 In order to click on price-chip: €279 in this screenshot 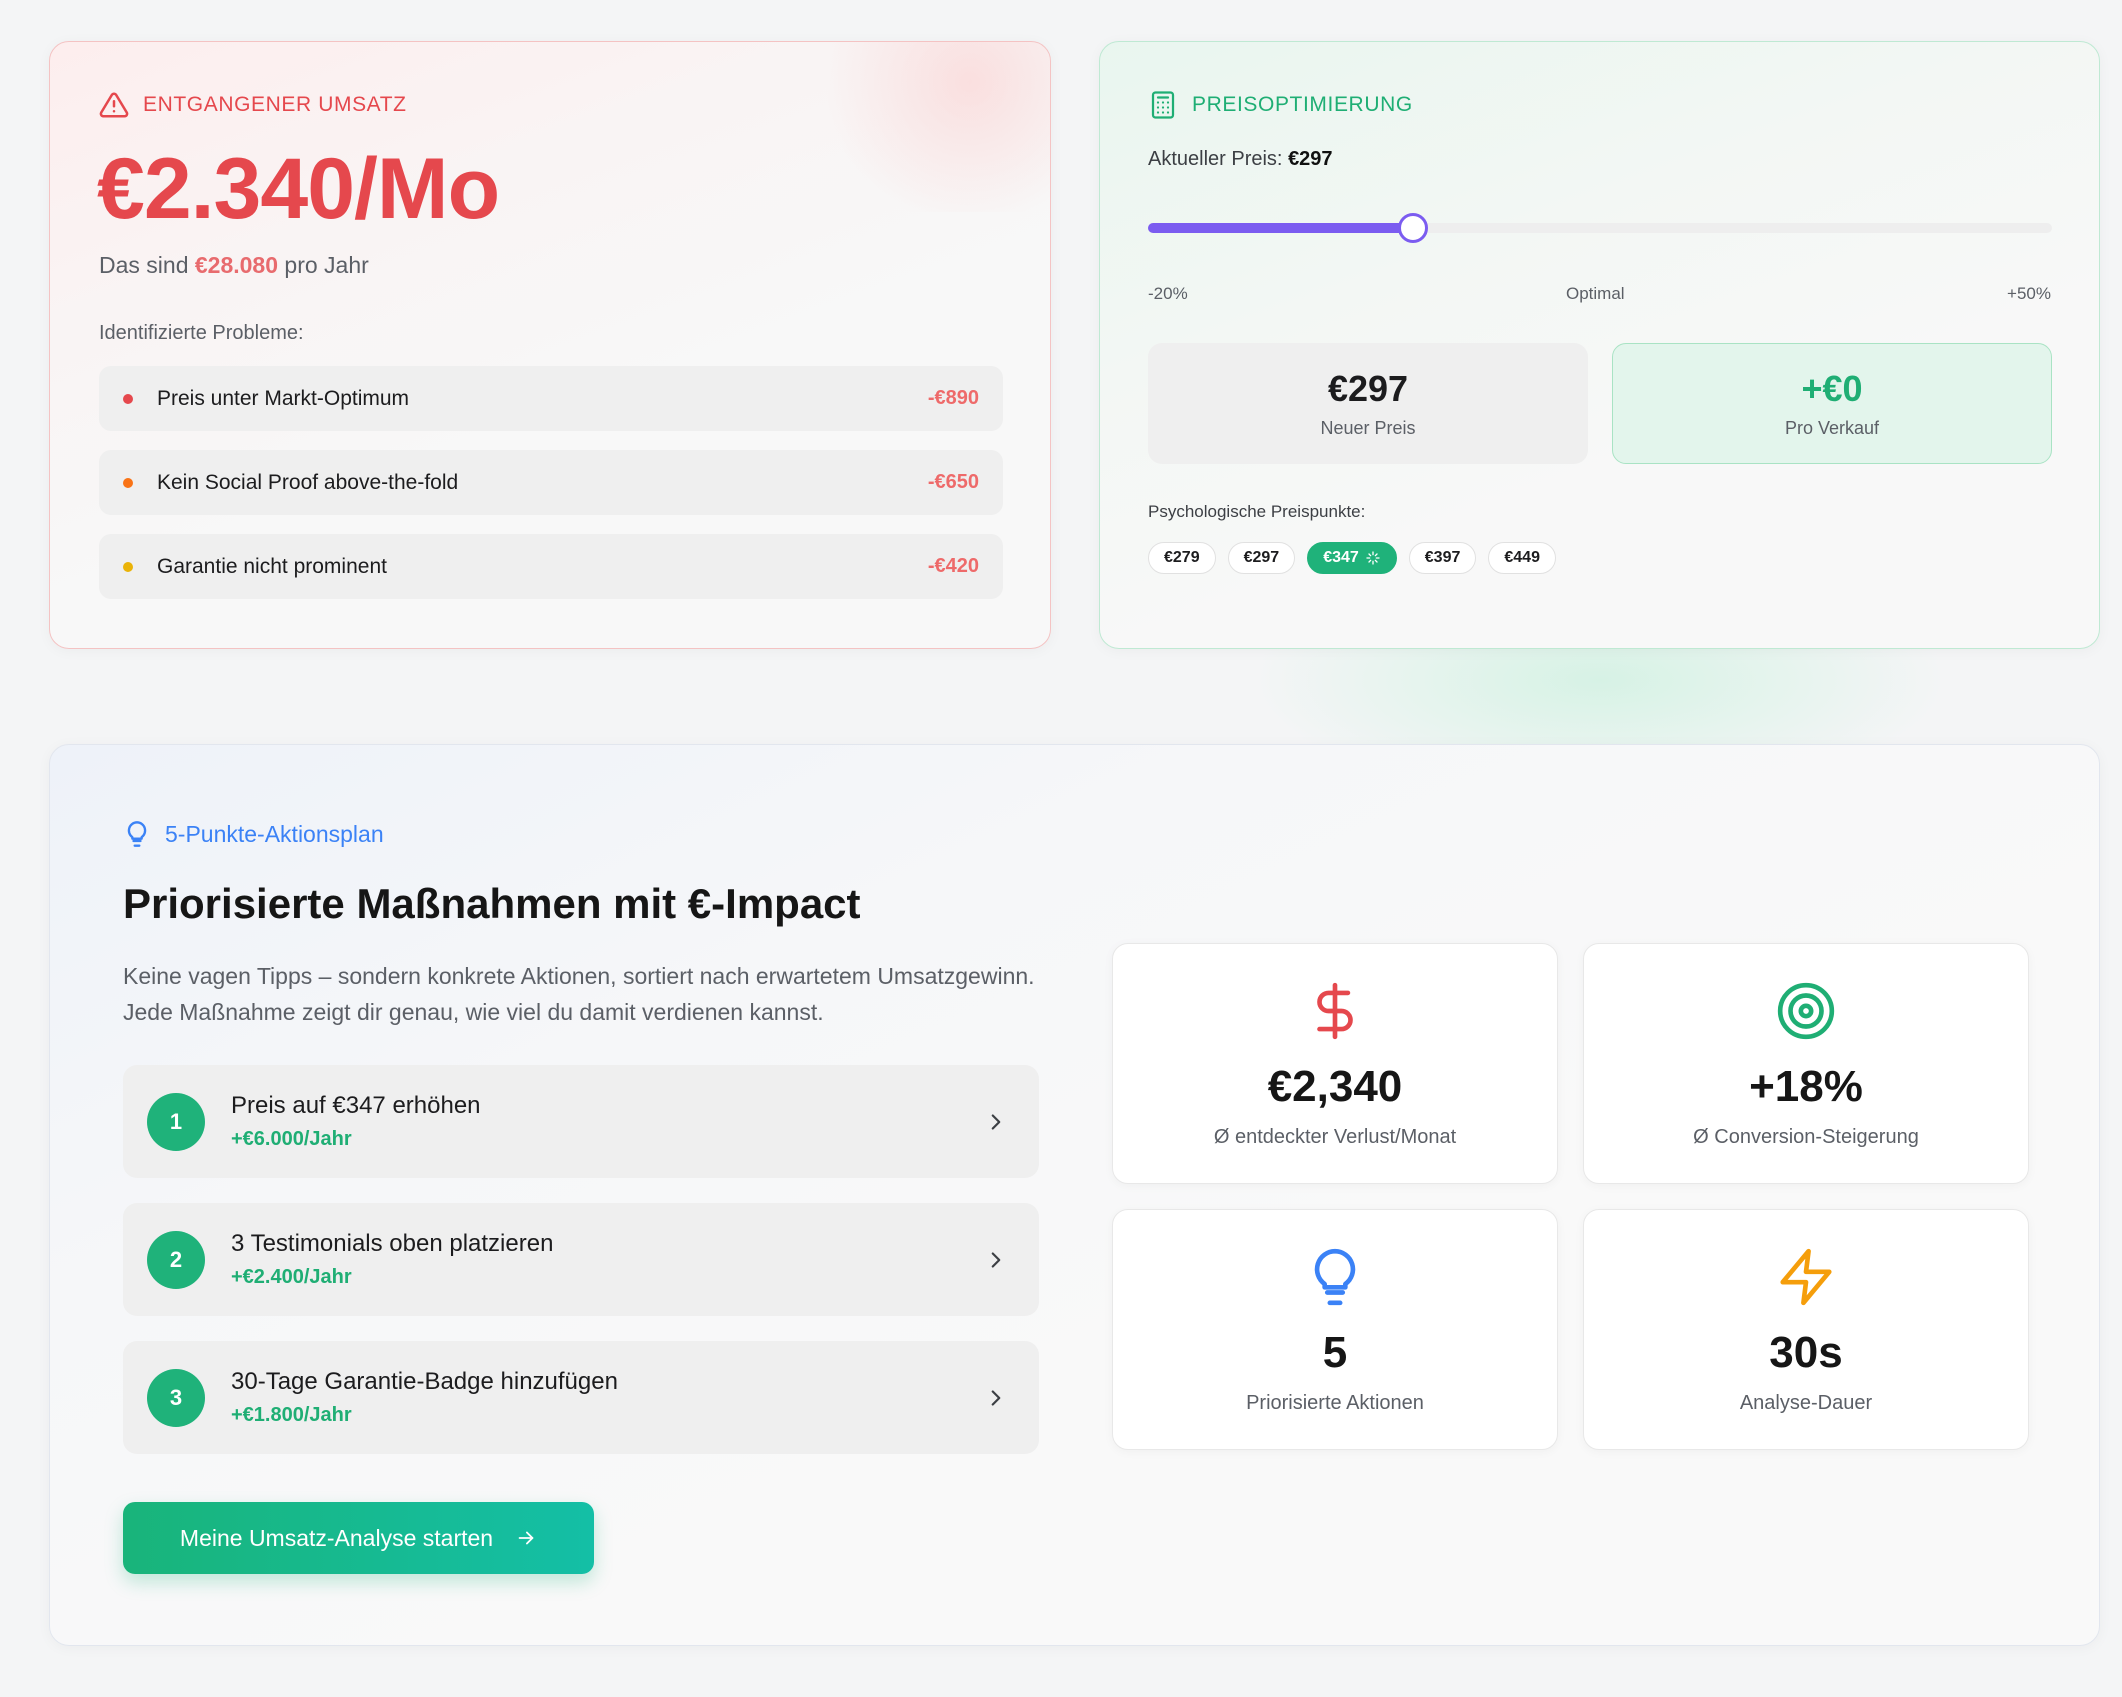, I will do `click(1182, 558)`.